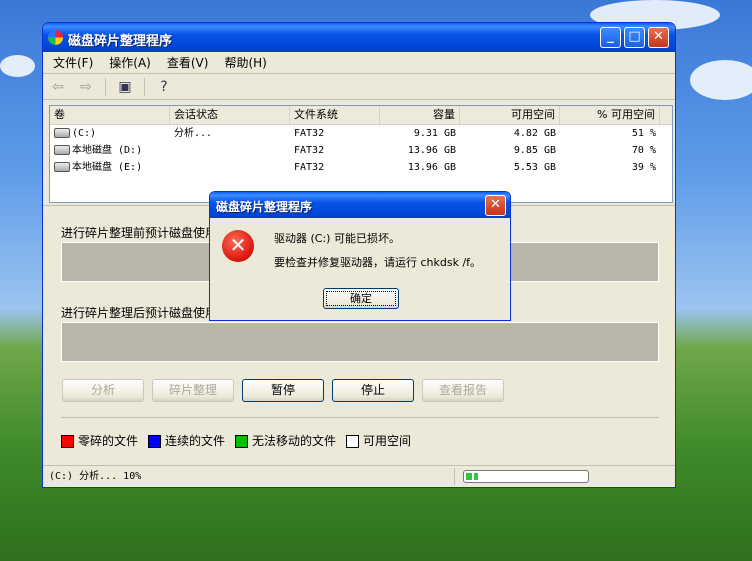  What do you see at coordinates (420, 115) in the screenshot?
I see `col-capacity: 容量` at bounding box center [420, 115].